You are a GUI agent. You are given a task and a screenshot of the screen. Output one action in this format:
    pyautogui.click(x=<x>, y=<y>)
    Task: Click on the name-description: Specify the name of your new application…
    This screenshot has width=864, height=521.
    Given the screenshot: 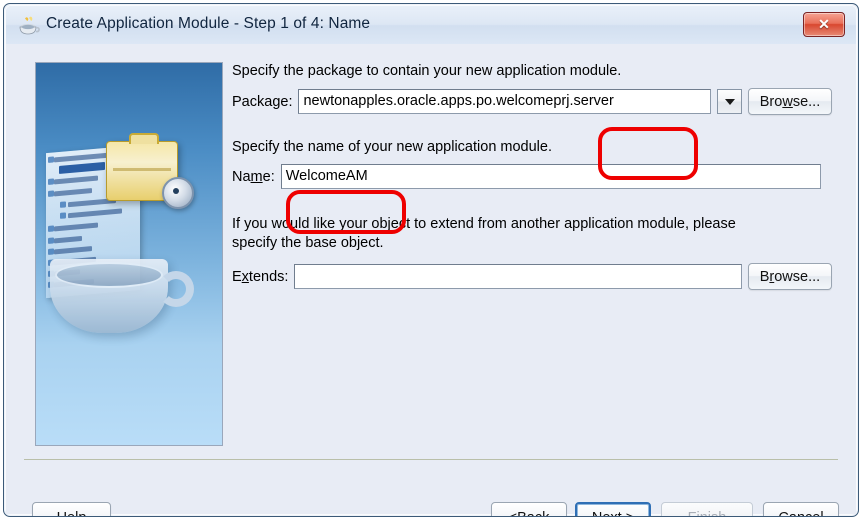 What is the action you would take?
    pyautogui.click(x=392, y=147)
    